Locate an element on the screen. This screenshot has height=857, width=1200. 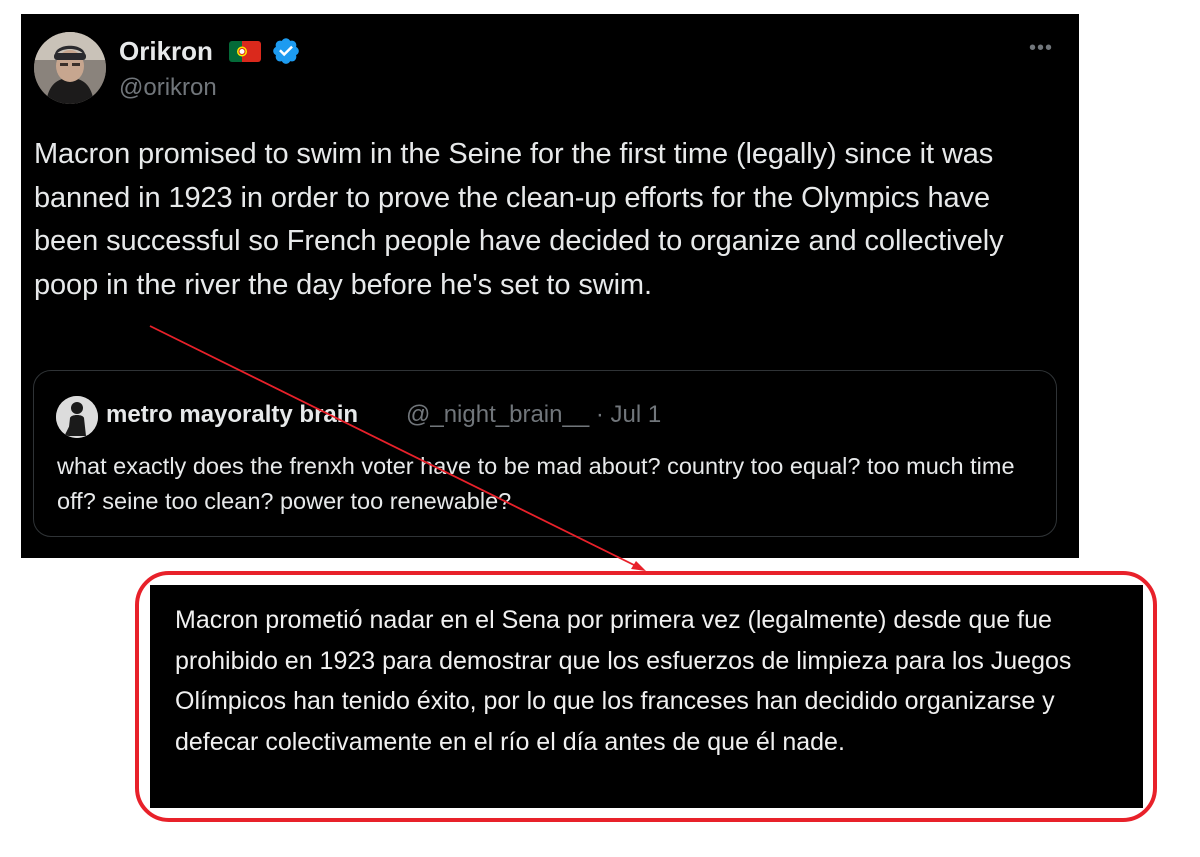
display-name: Orikron is located at coordinates (166, 51).